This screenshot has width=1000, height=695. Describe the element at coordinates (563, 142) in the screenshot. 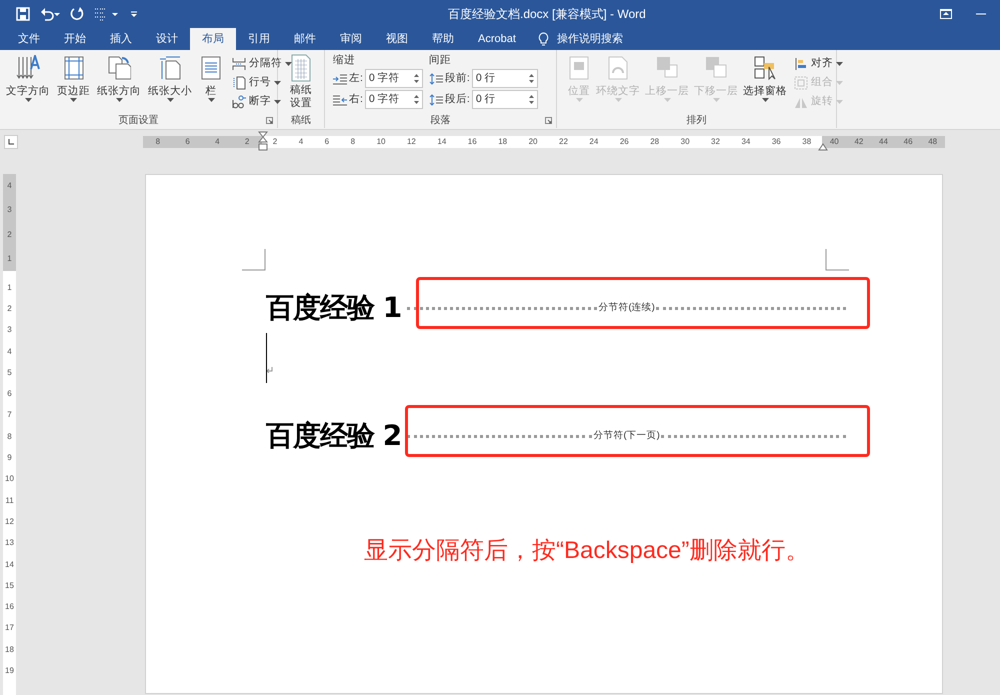

I see `ruler-number: 22` at that location.